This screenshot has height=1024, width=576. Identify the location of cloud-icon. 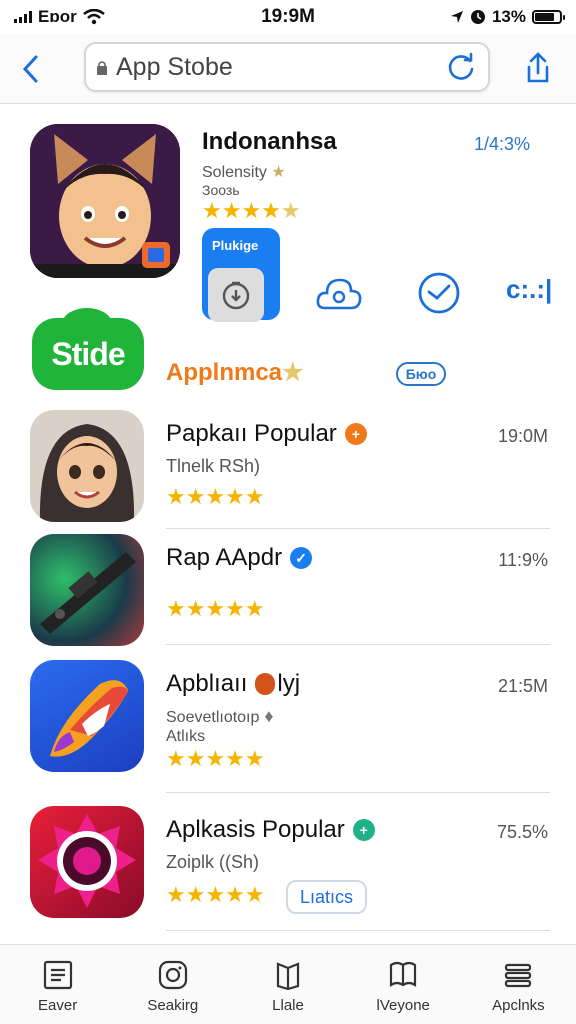
(339, 294).